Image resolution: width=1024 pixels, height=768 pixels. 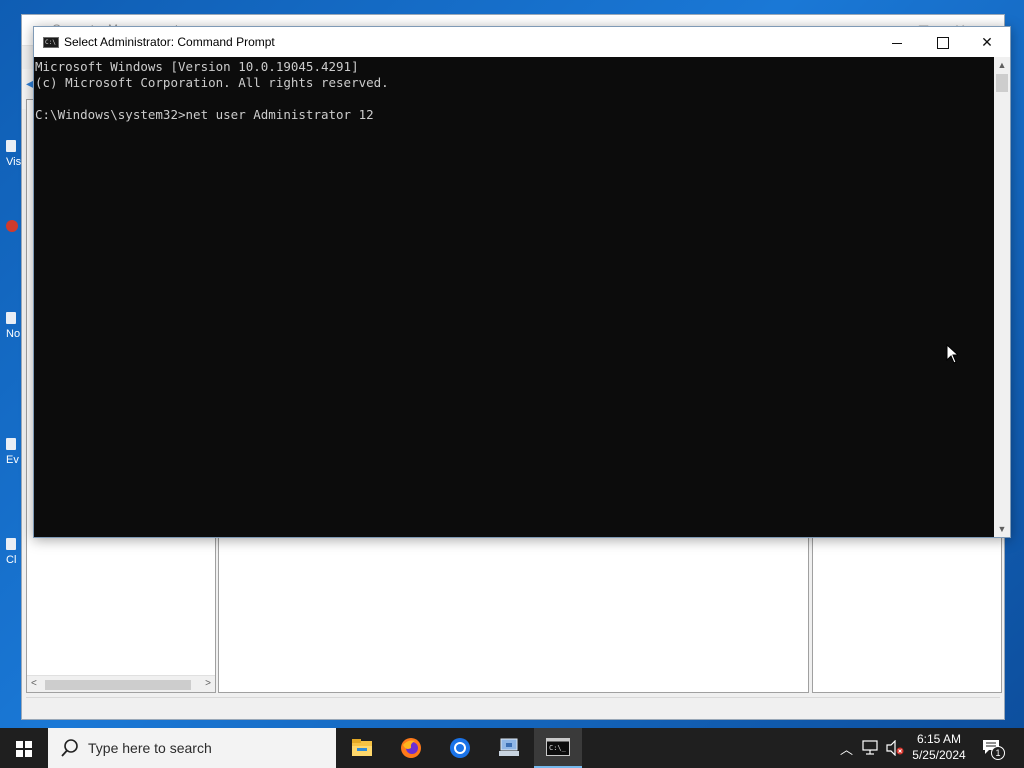 I want to click on maximize-icon, so click(x=943, y=43).